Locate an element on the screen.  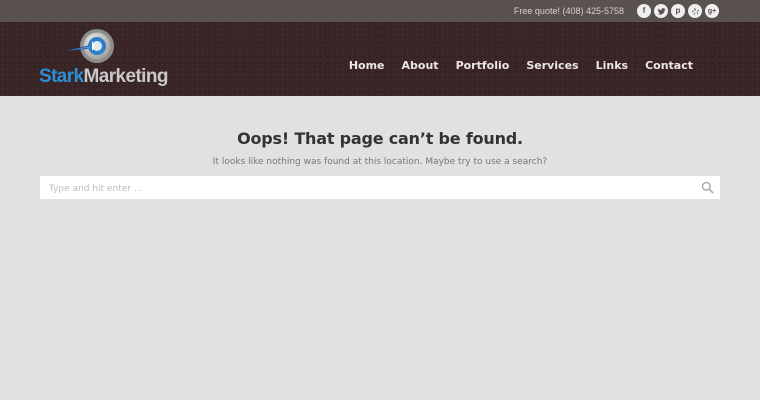
search-icon is located at coordinates (707, 187).